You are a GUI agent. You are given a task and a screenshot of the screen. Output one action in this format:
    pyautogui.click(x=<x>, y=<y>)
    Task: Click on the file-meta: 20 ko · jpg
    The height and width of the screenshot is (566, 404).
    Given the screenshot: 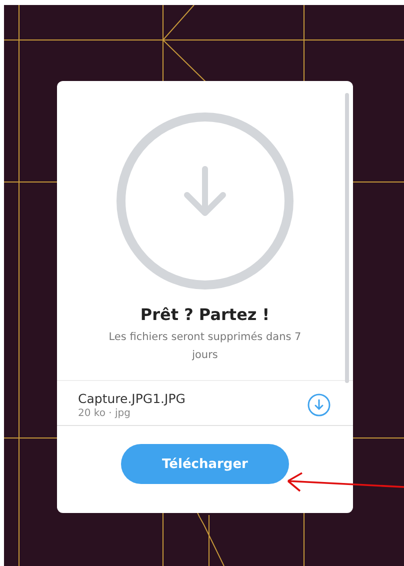 What is the action you would take?
    pyautogui.click(x=105, y=413)
    